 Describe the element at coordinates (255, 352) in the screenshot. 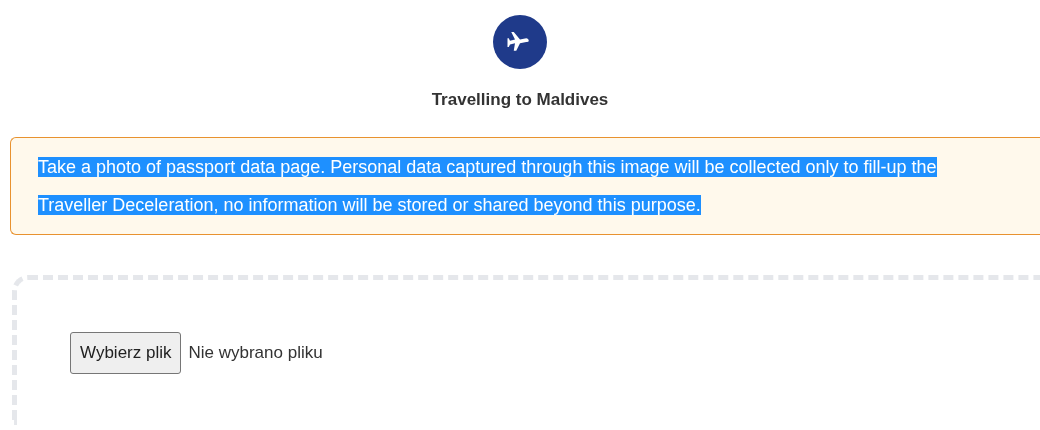

I see `file-status-text: Nie wybrano pliku` at that location.